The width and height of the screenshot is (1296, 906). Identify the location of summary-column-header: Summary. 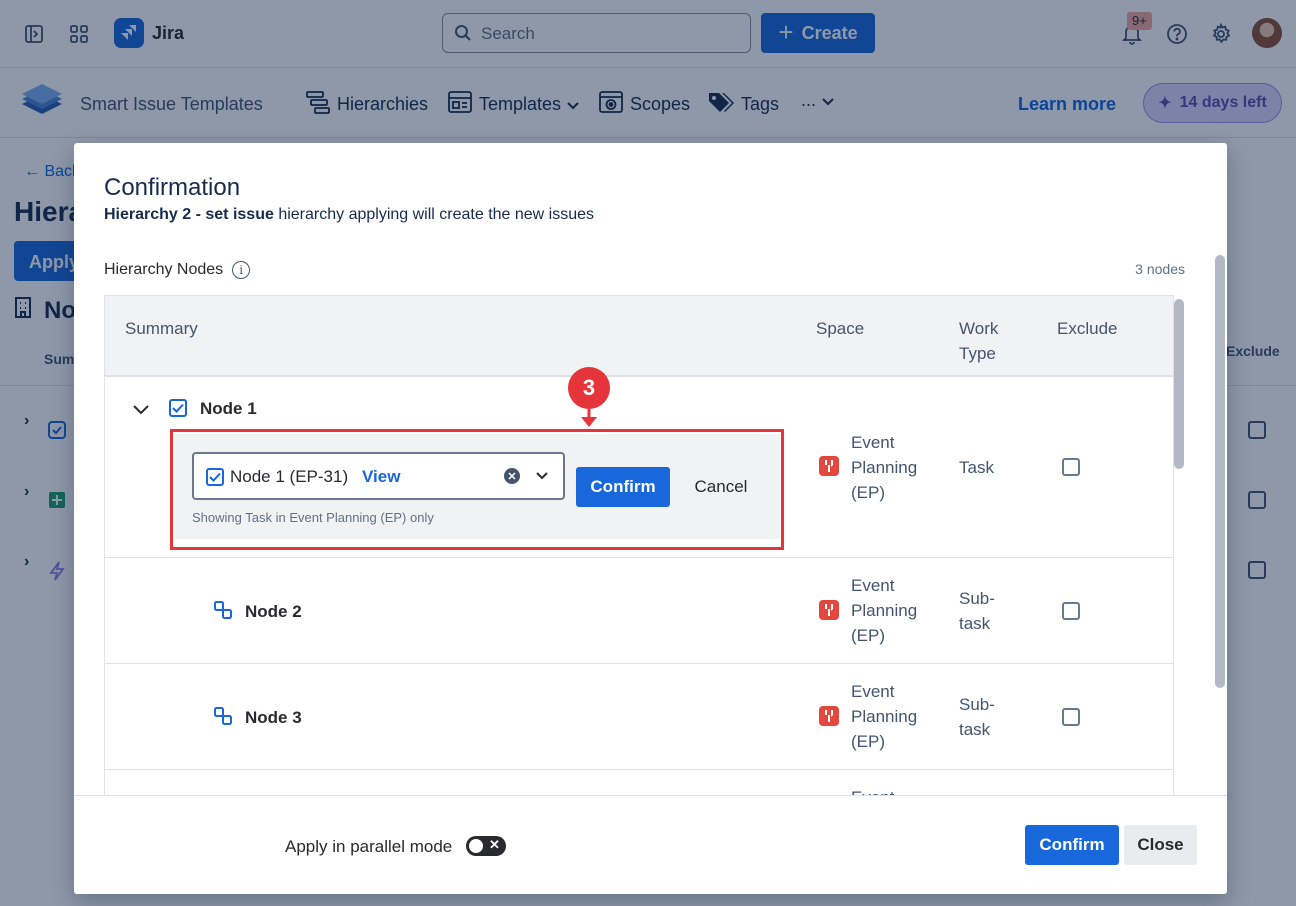
(161, 328).